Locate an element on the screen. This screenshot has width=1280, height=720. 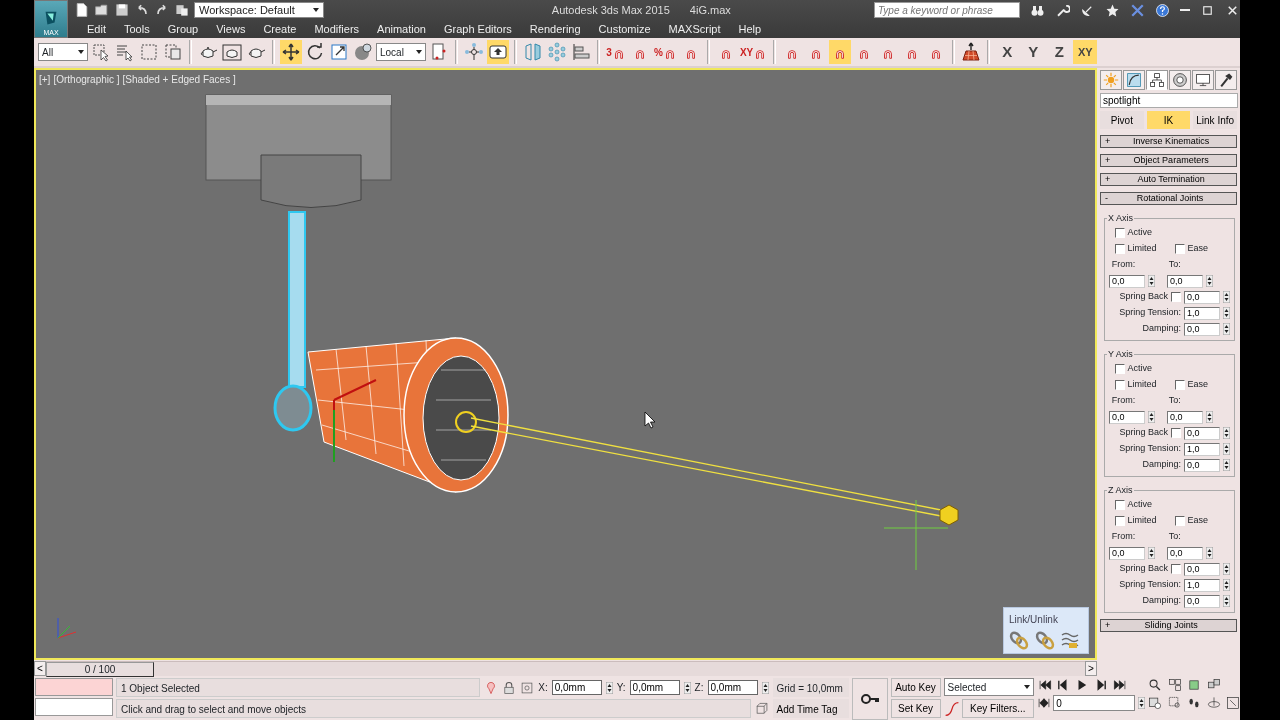
menu-item: Edit is located at coordinates (96, 29).